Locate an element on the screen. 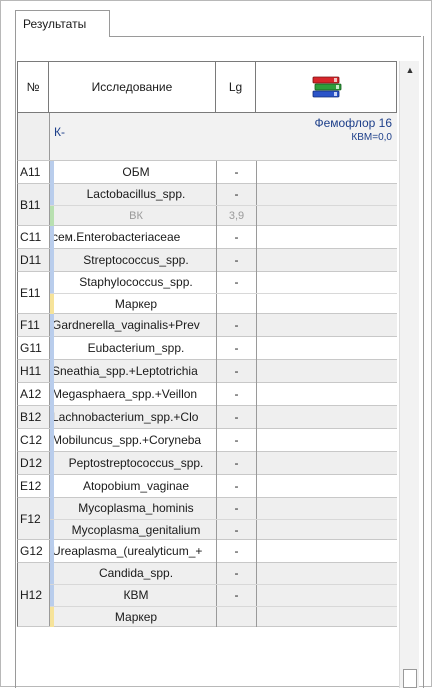 Image resolution: width=432 pixels, height=688 pixels. study-name-text: Lachnobacterium_spp.+Clo is located at coordinates (125, 417).